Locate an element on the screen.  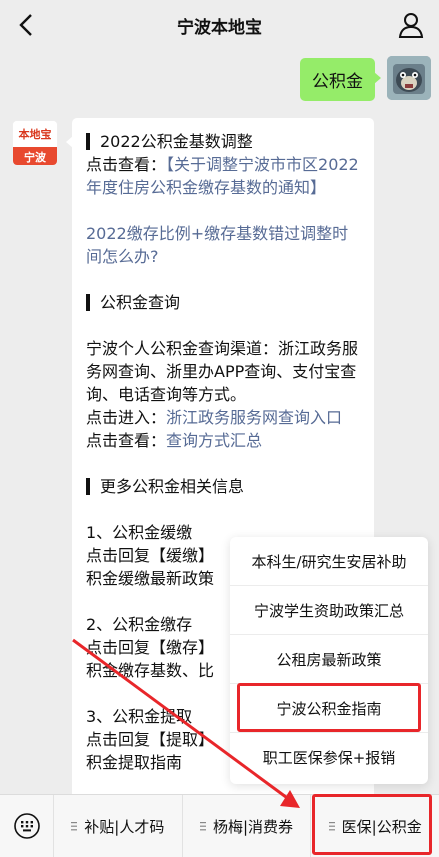
header-bar: 宁波本地宝 is located at coordinates (219, 25).